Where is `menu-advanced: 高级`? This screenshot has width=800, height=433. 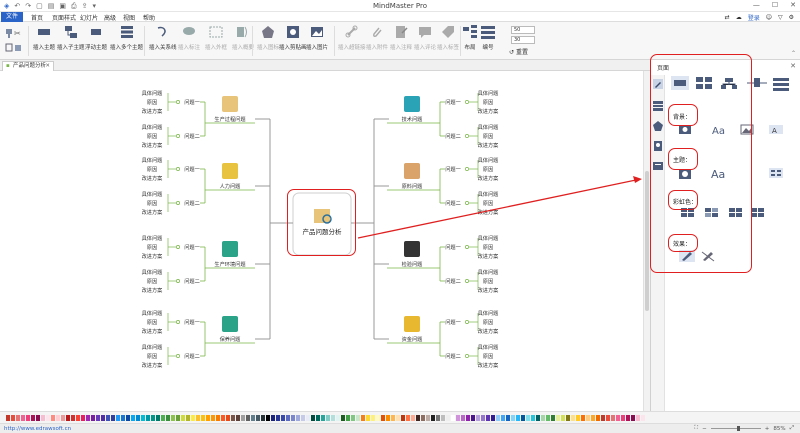 menu-advanced: 高级 is located at coordinates (110, 17).